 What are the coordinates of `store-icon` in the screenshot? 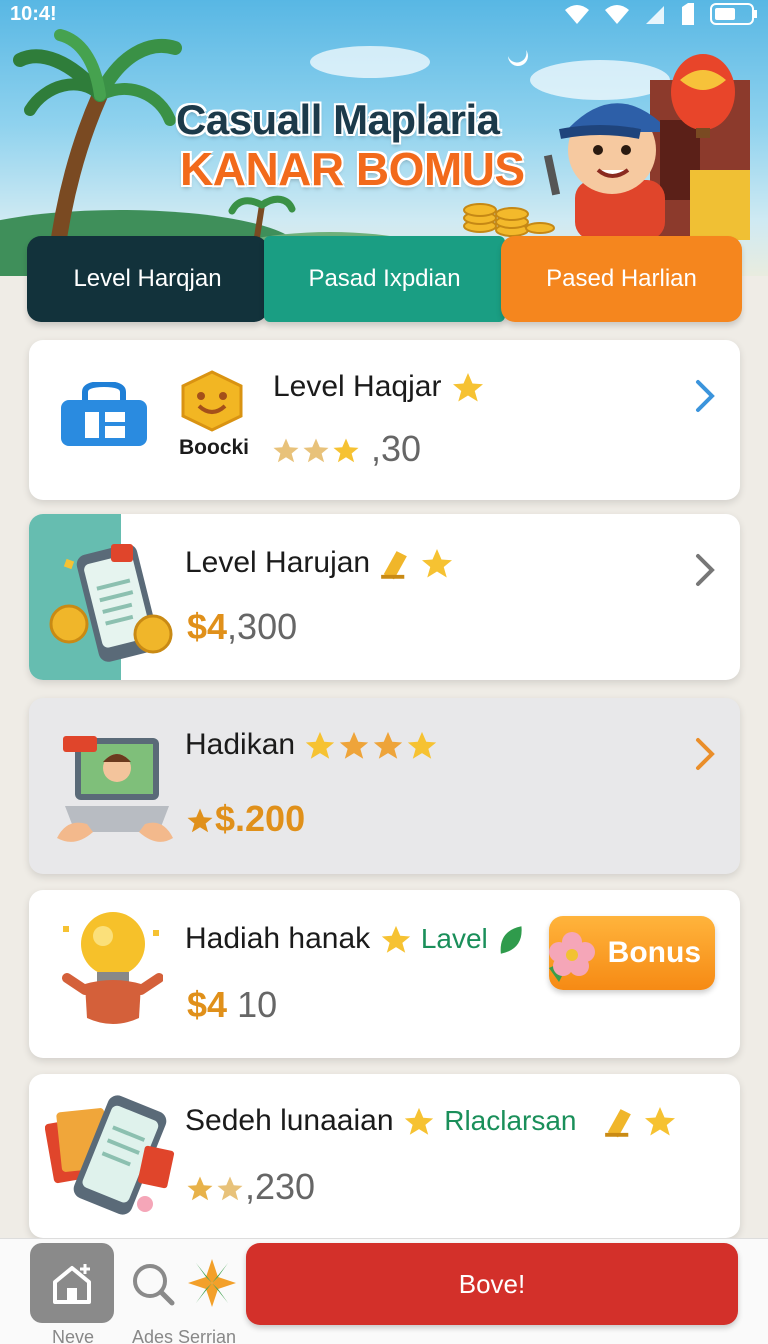 It's located at (104, 414).